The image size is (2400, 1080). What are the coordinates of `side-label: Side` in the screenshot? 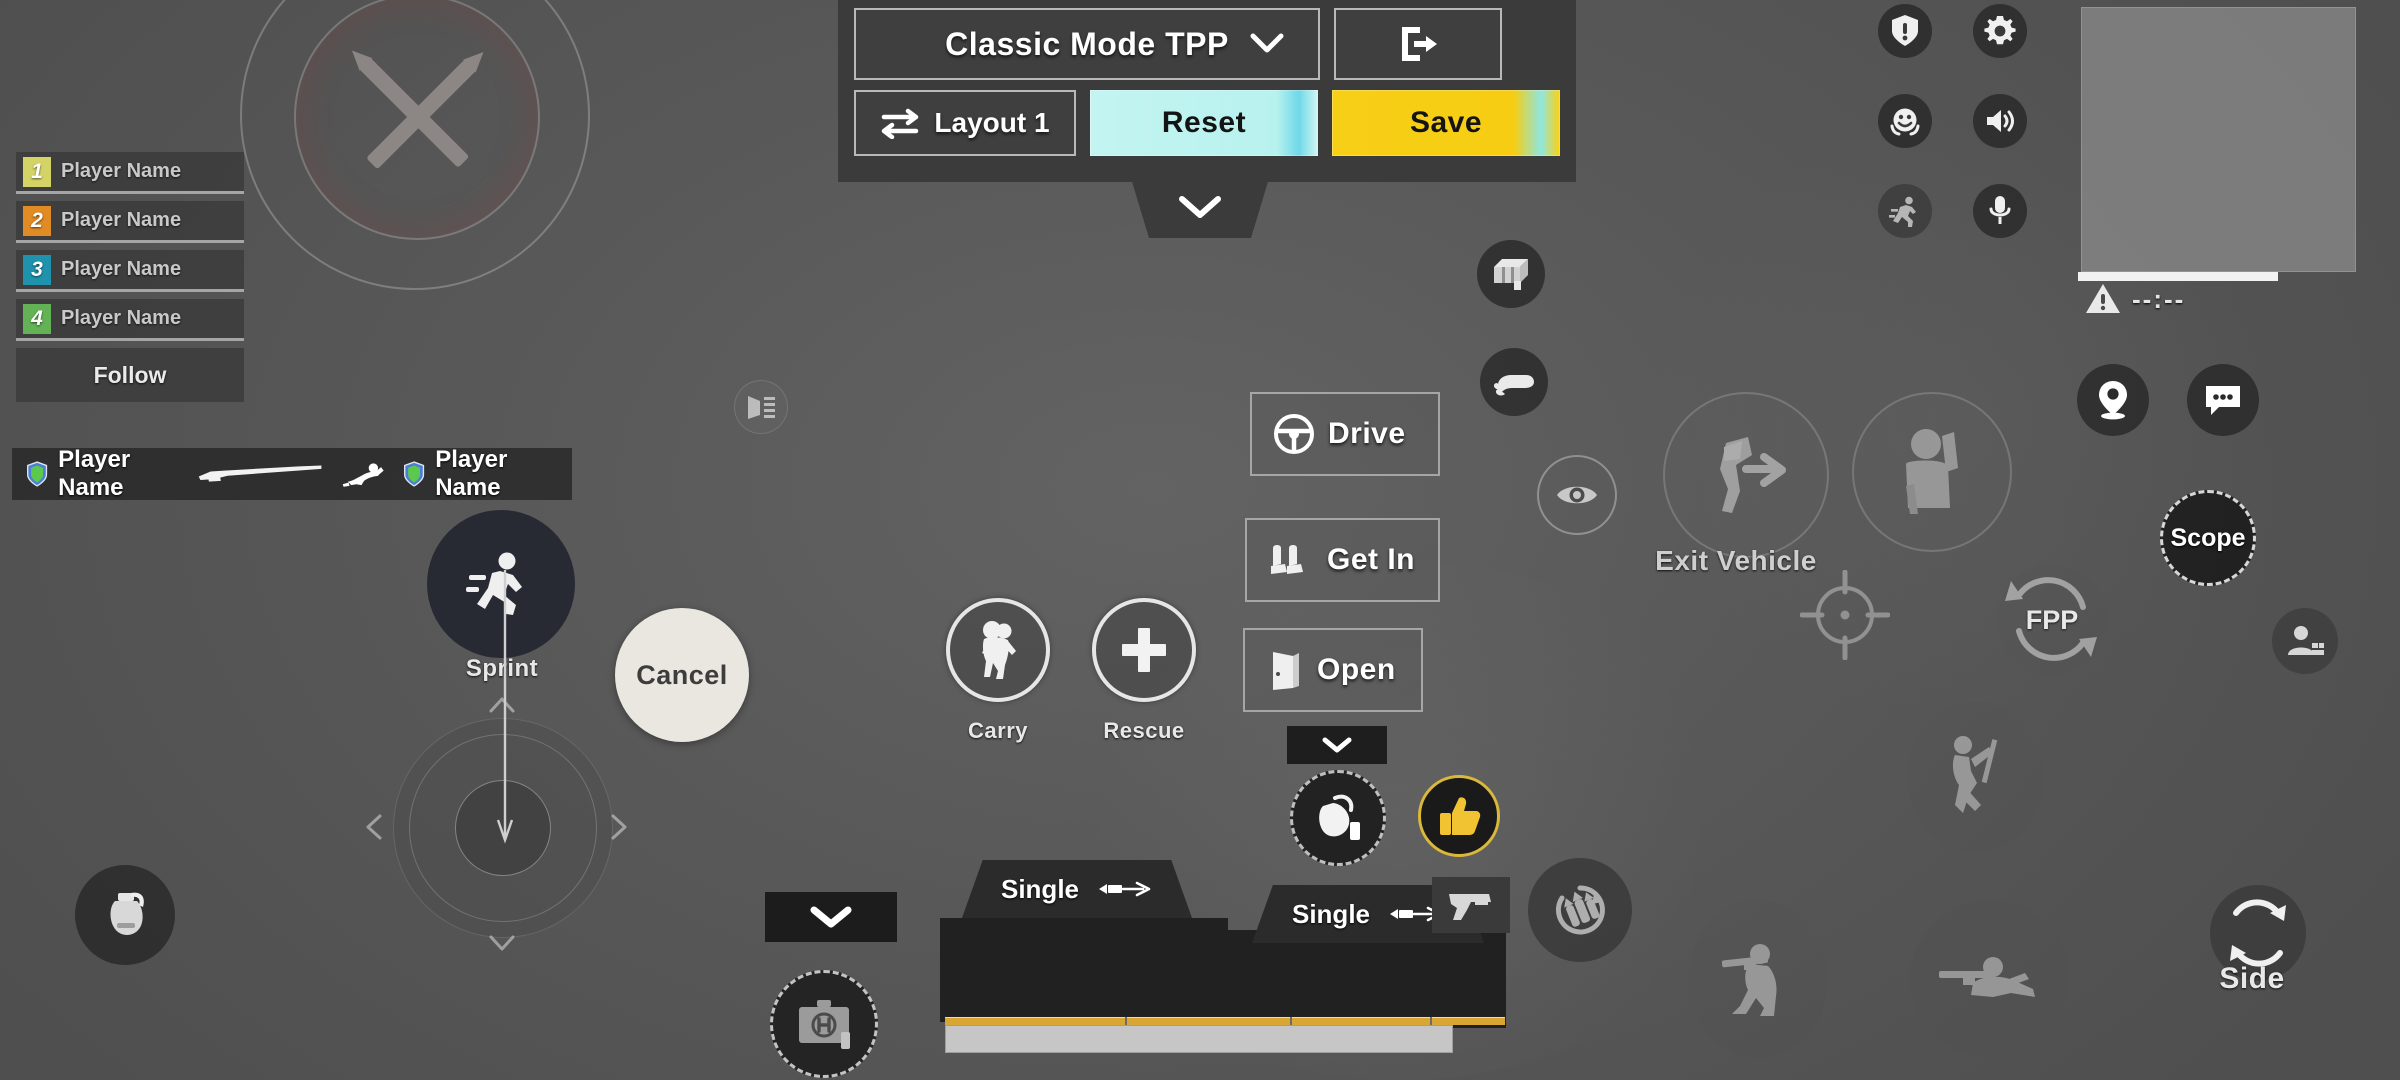 It's located at (2252, 978).